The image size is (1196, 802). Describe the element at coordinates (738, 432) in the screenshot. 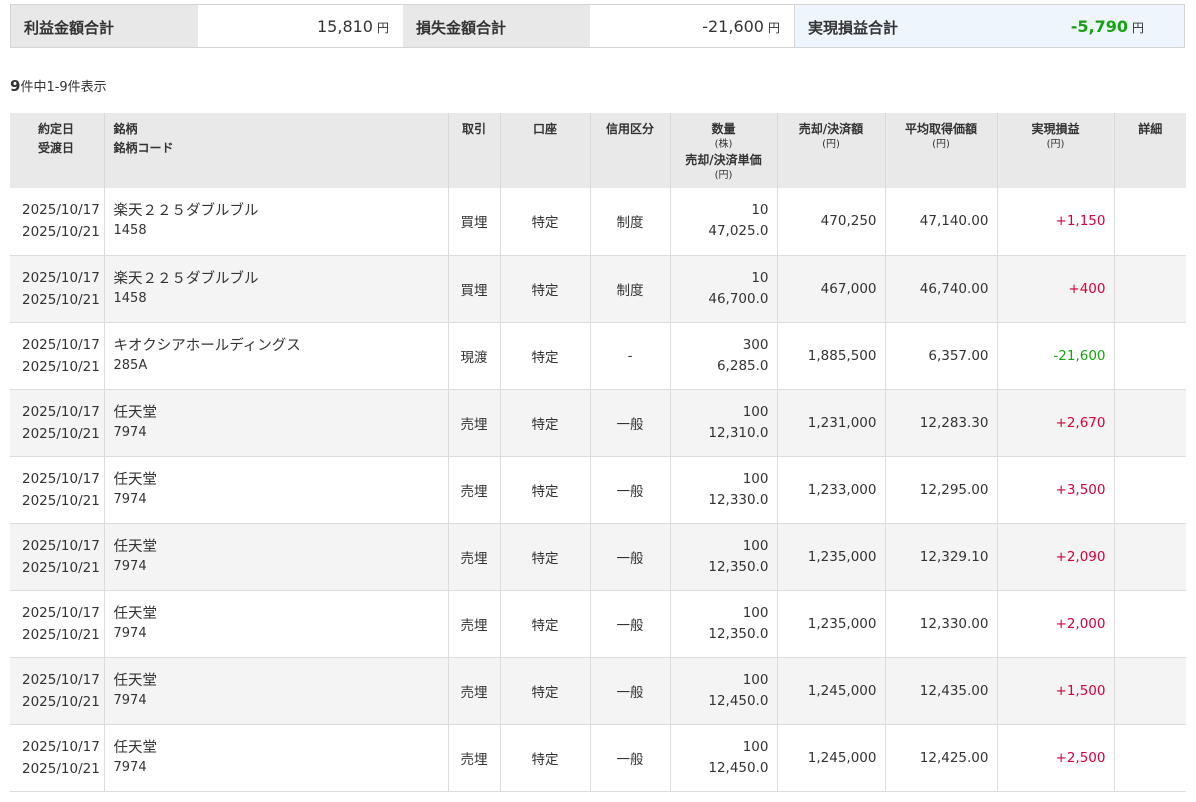

I see `unit-price: 12,310.0` at that location.